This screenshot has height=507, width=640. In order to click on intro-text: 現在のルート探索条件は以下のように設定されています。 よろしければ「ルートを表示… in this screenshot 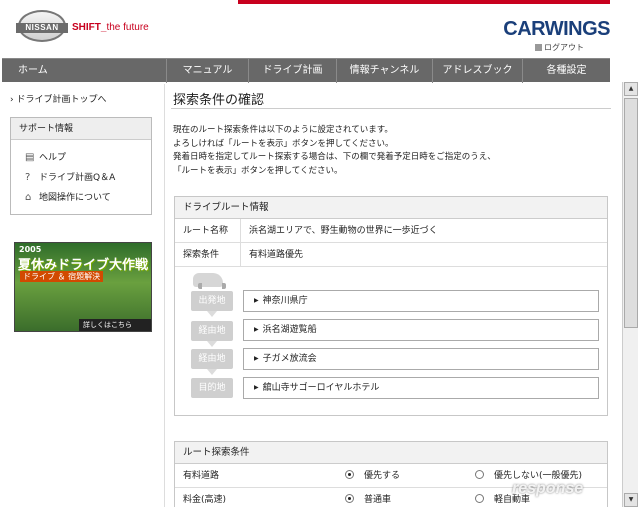, I will do `click(391, 151)`.